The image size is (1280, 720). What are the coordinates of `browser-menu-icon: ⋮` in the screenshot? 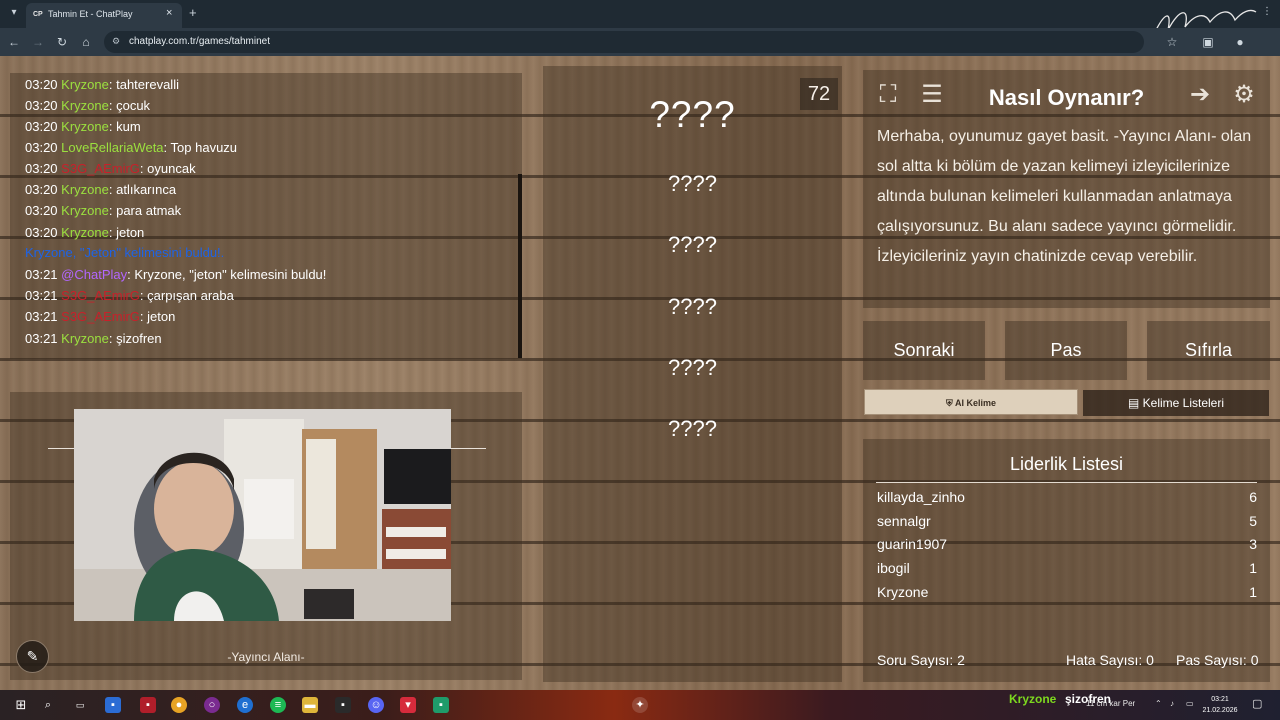 It's located at (1267, 11).